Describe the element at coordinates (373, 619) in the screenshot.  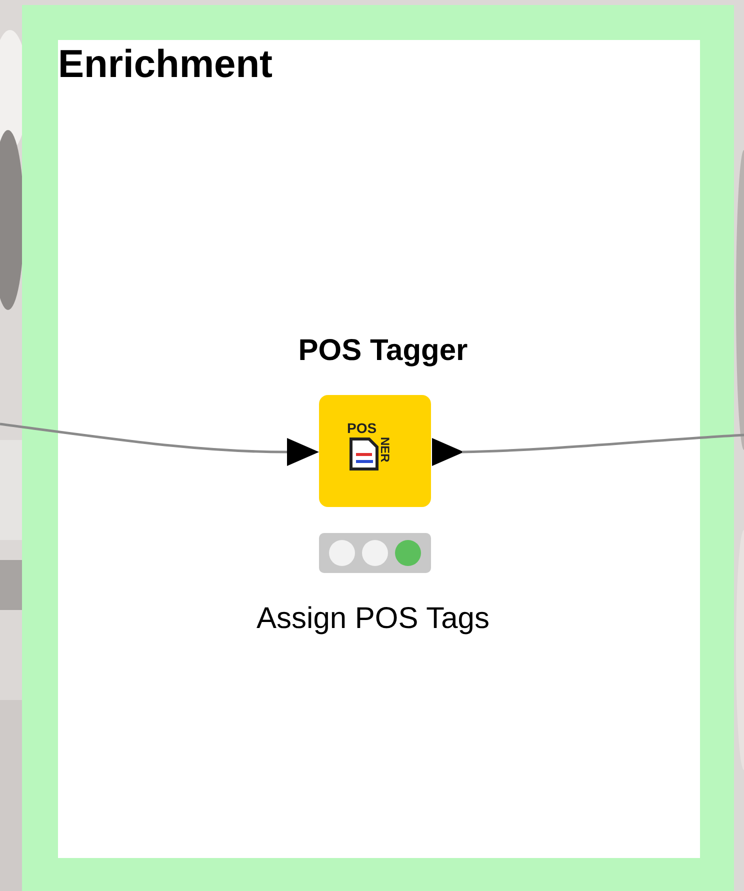
I see `node-description: Assign POS Tags` at that location.